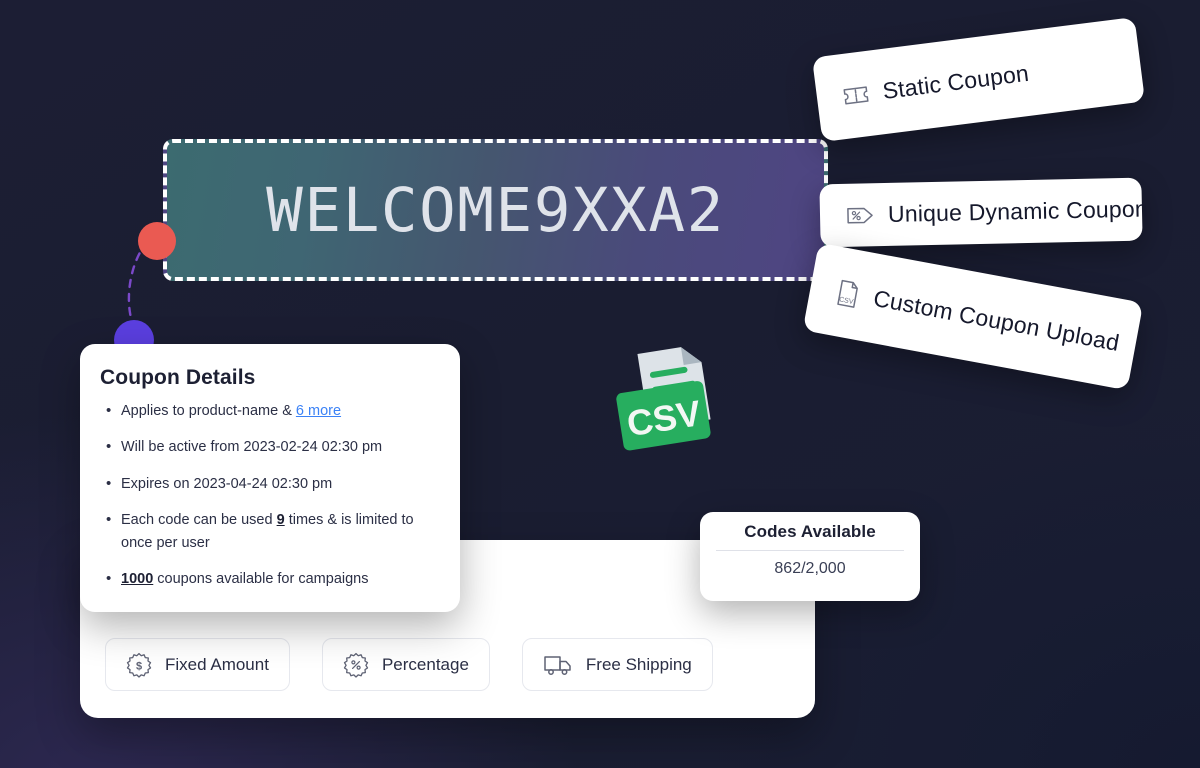  Describe the element at coordinates (268, 579) in the screenshot. I see `list-item: 1000 coupons available for campaigns` at that location.